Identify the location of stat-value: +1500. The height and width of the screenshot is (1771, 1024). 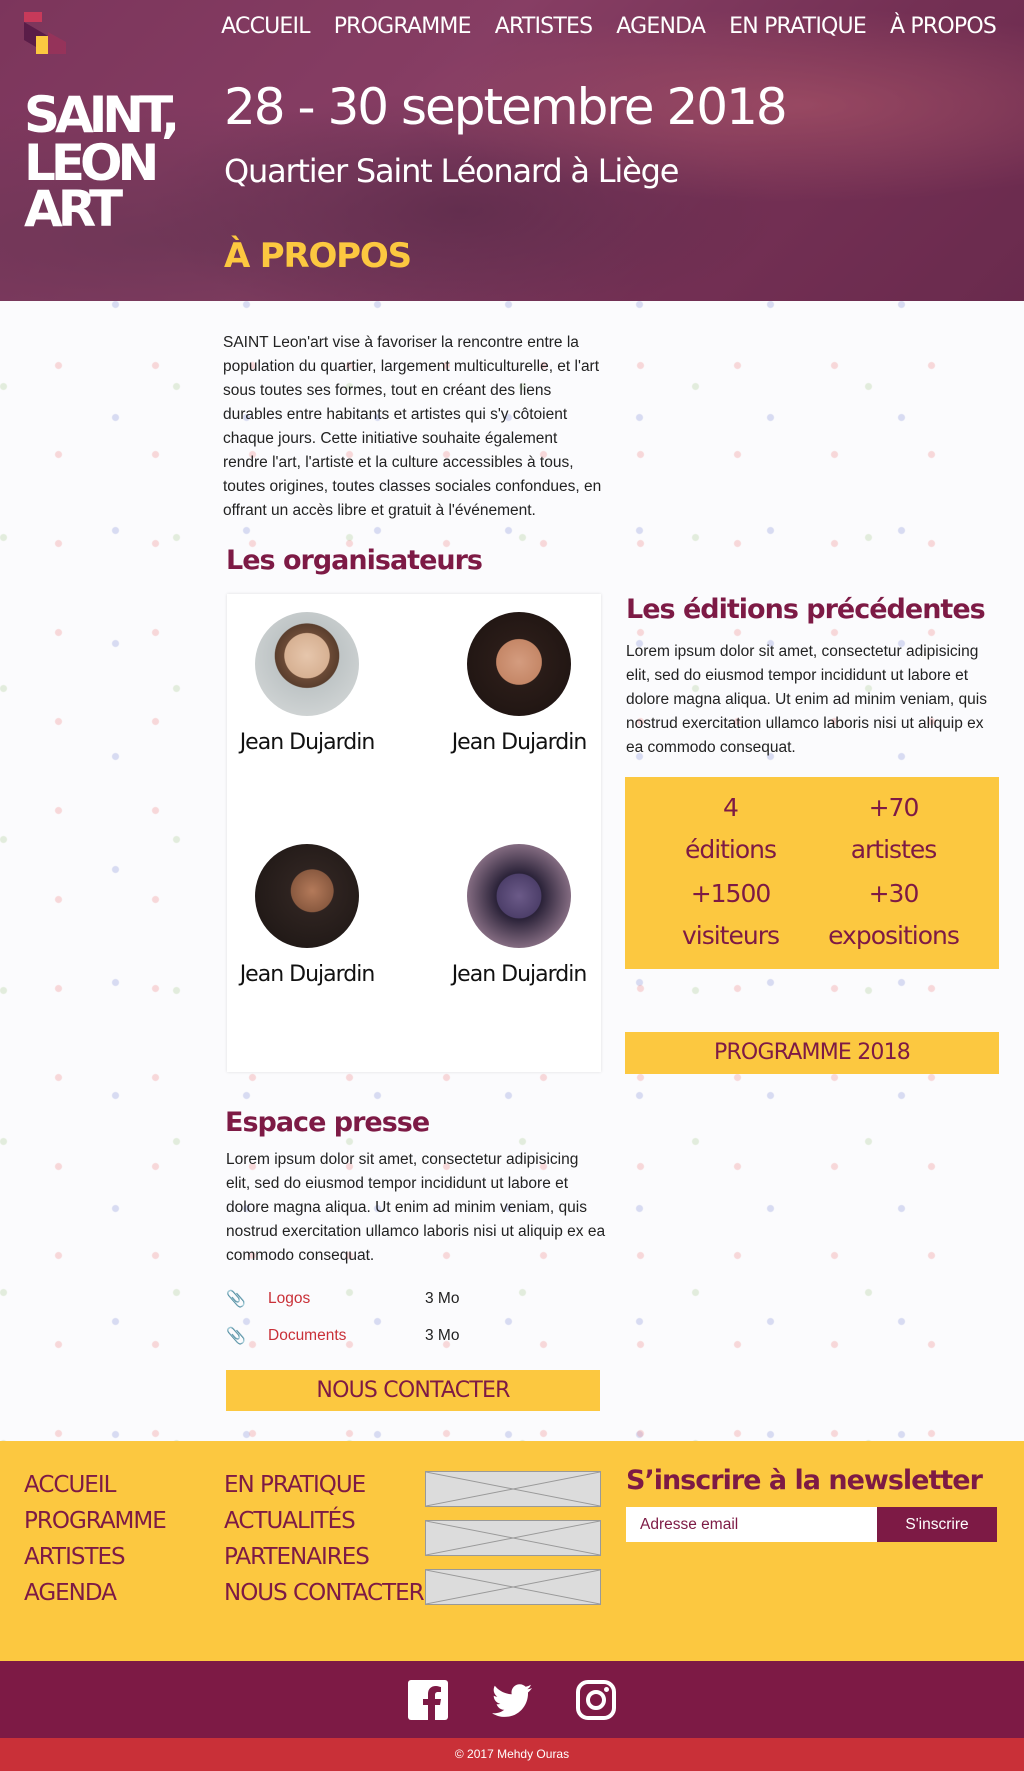
(731, 893).